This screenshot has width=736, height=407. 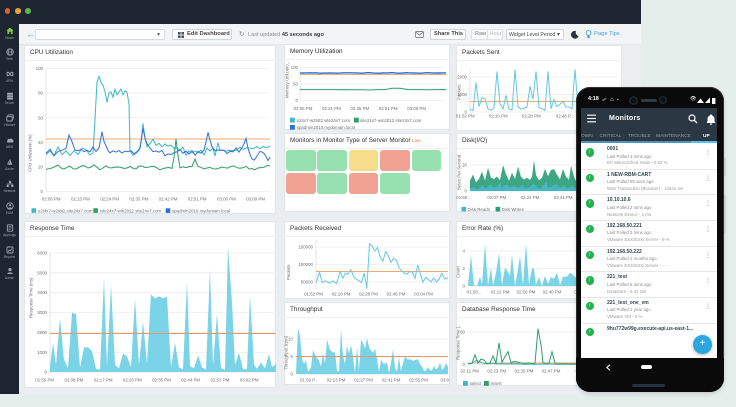 I want to click on svg-text: 03:04 PM, so click(x=423, y=294).